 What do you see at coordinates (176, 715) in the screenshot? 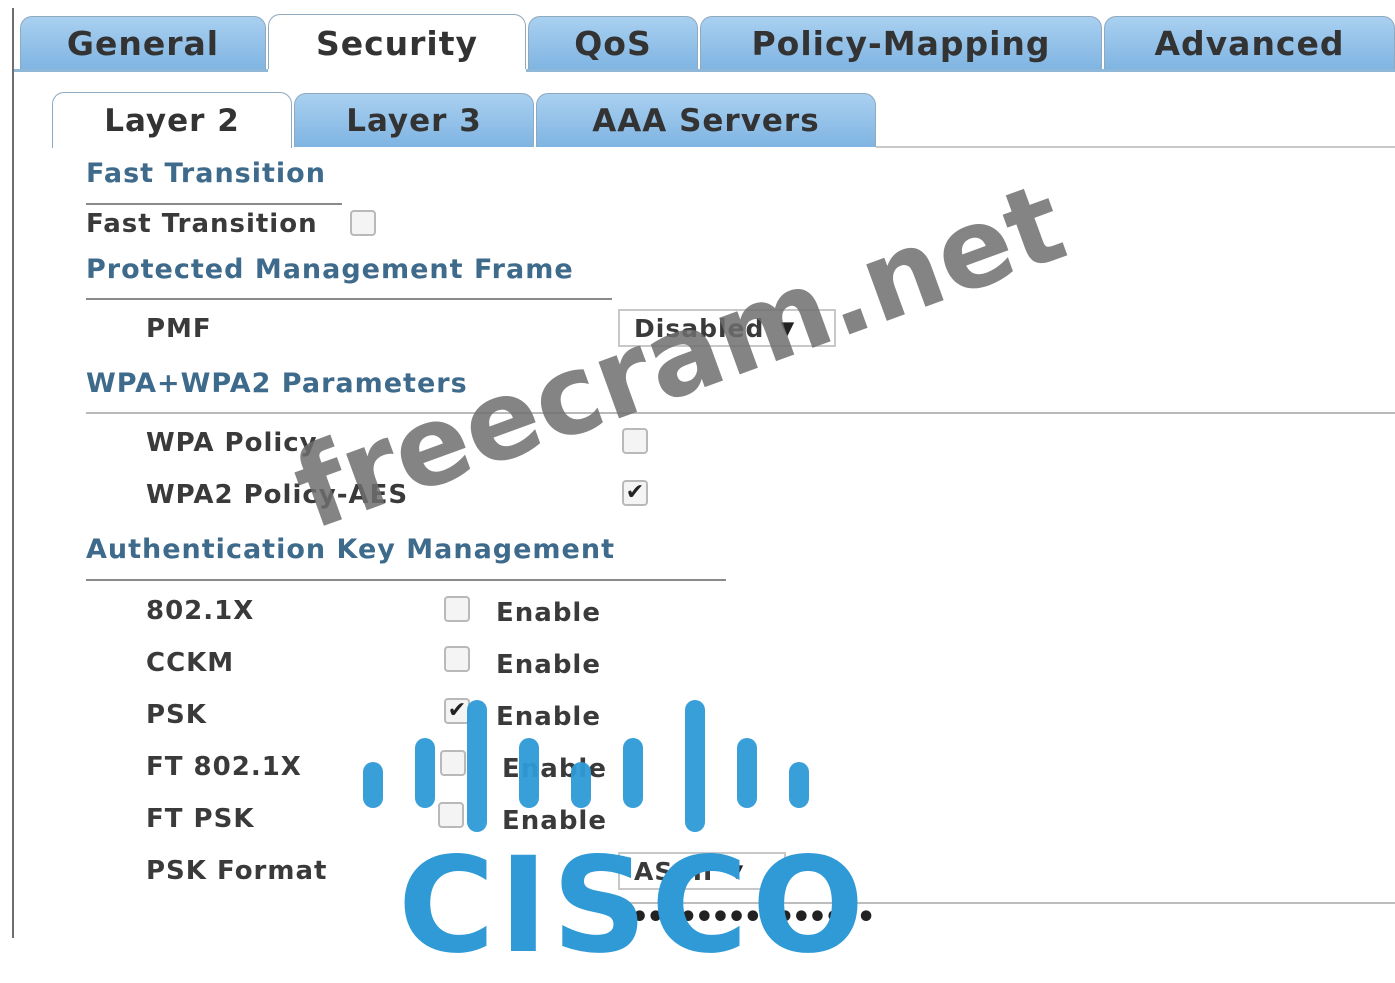
I see `akm-label-psk: PSK` at bounding box center [176, 715].